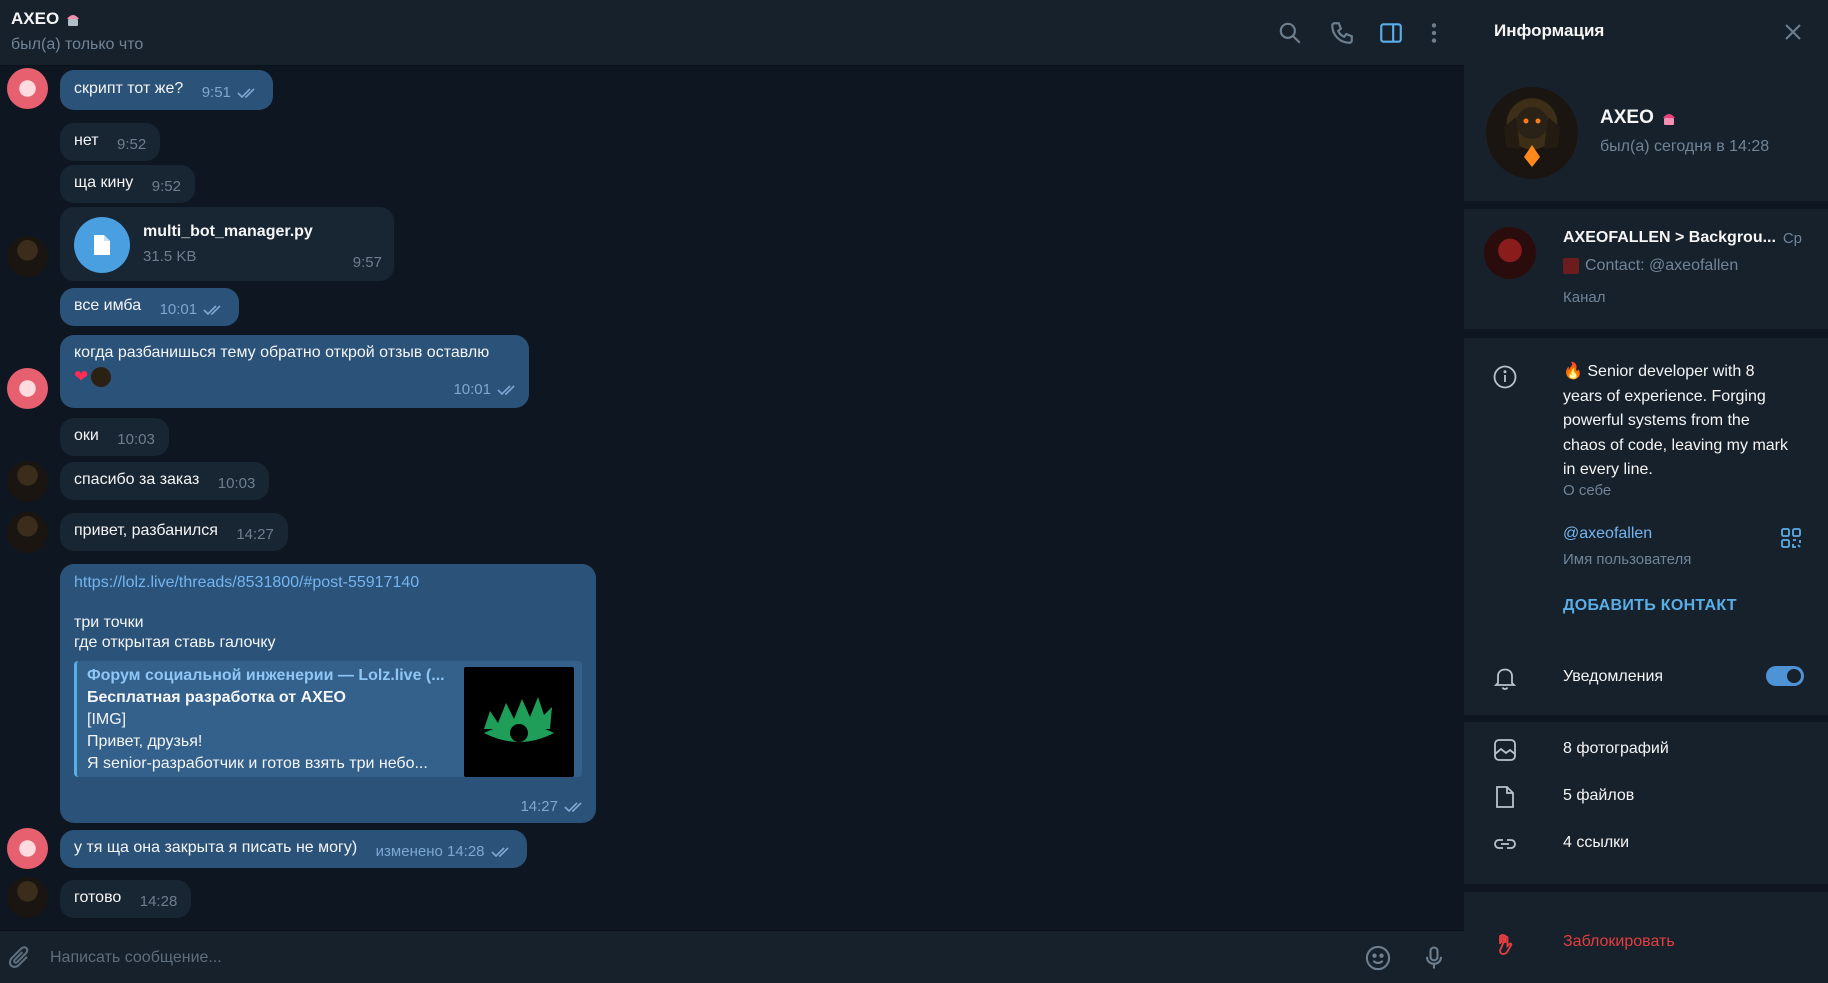 Image resolution: width=1828 pixels, height=983 pixels. I want to click on link-preview-image, so click(519, 722).